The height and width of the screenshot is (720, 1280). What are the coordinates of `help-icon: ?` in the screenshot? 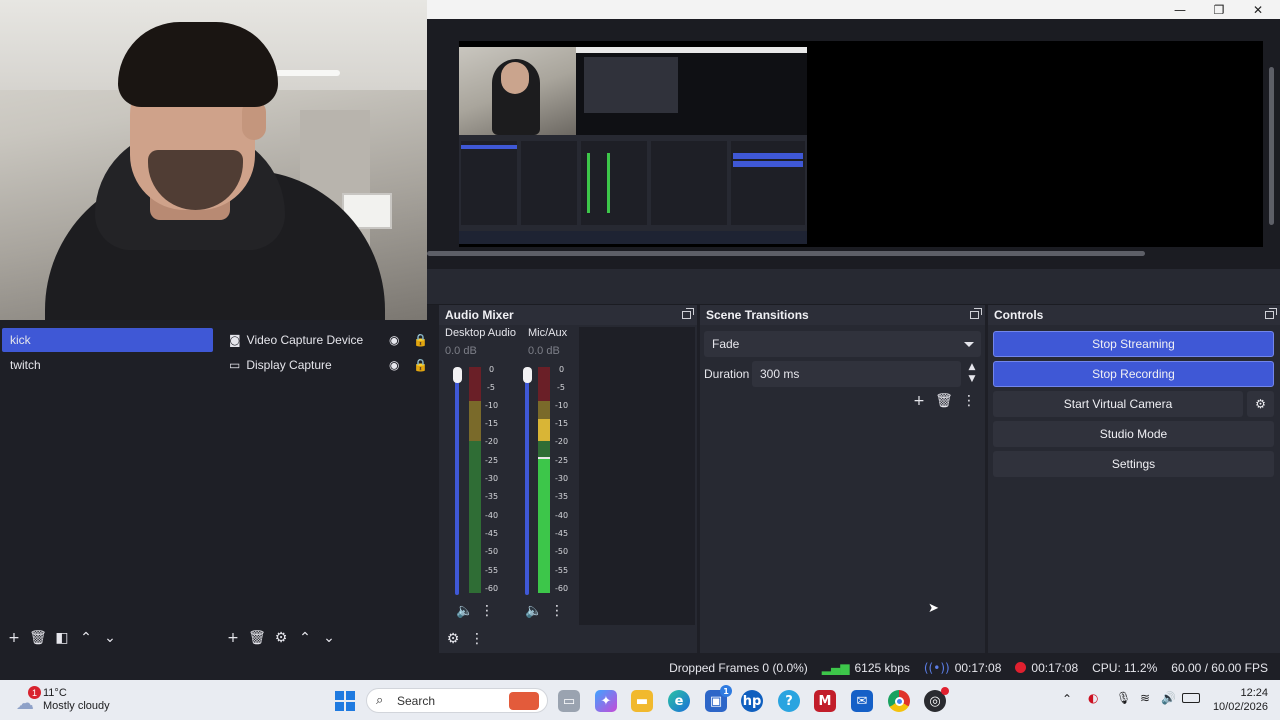 It's located at (789, 701).